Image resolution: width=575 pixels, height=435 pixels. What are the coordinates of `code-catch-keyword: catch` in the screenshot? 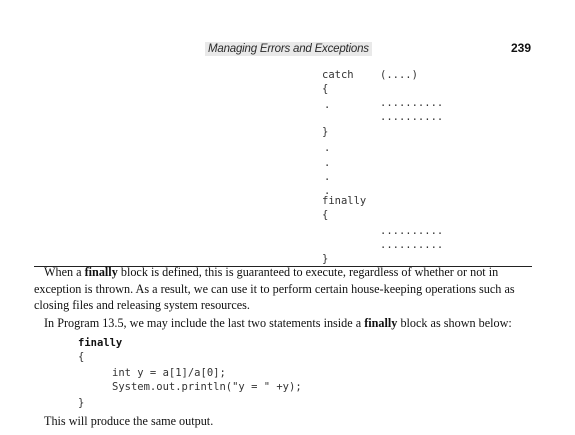 It's located at (338, 75).